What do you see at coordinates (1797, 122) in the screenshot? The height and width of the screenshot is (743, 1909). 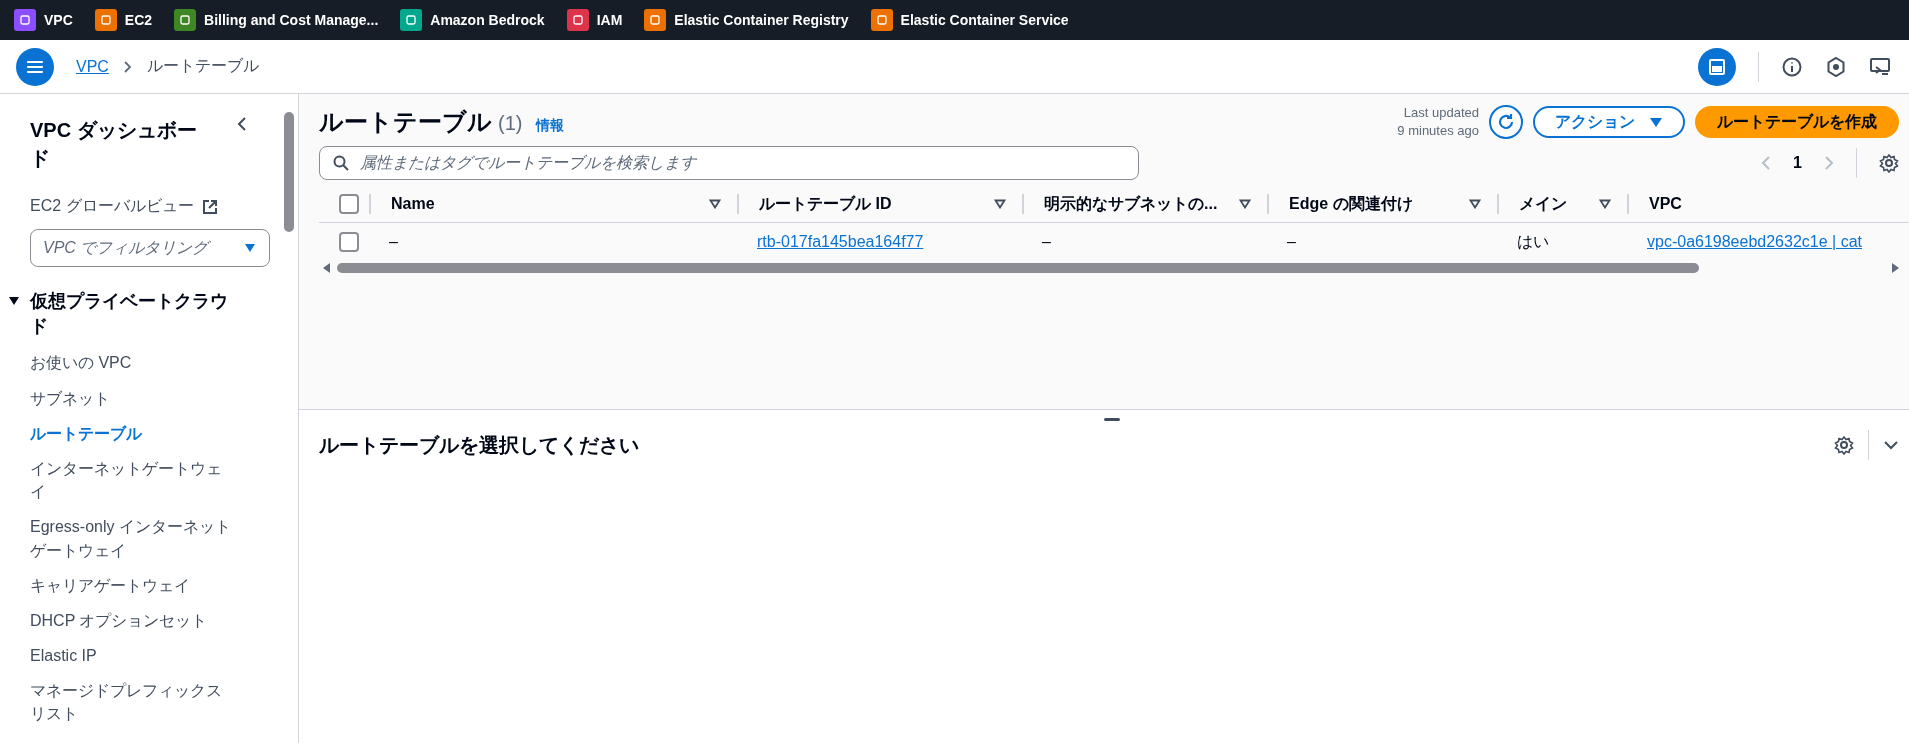 I see `create-button: ルートテーブルを作成` at bounding box center [1797, 122].